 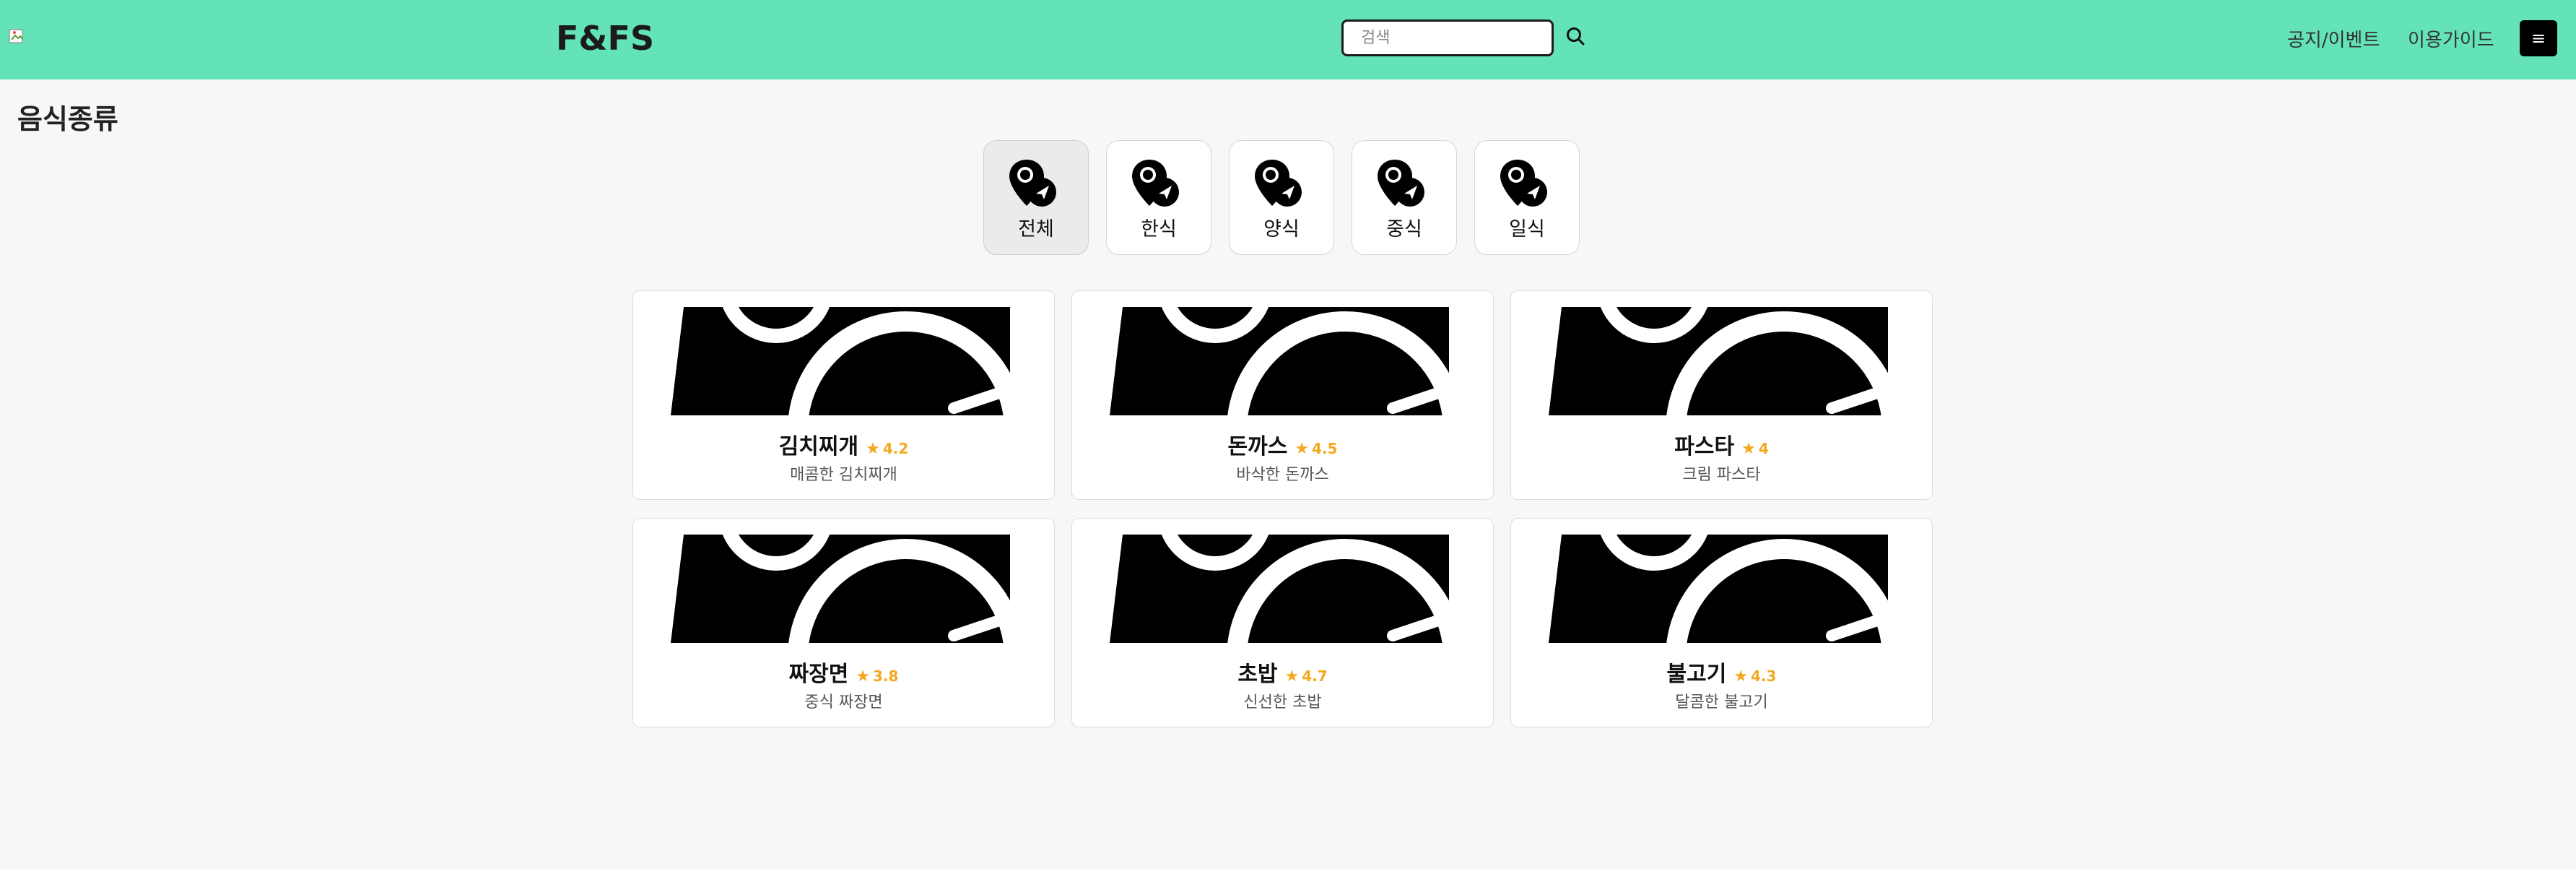 I want to click on search-input, so click(x=1447, y=38).